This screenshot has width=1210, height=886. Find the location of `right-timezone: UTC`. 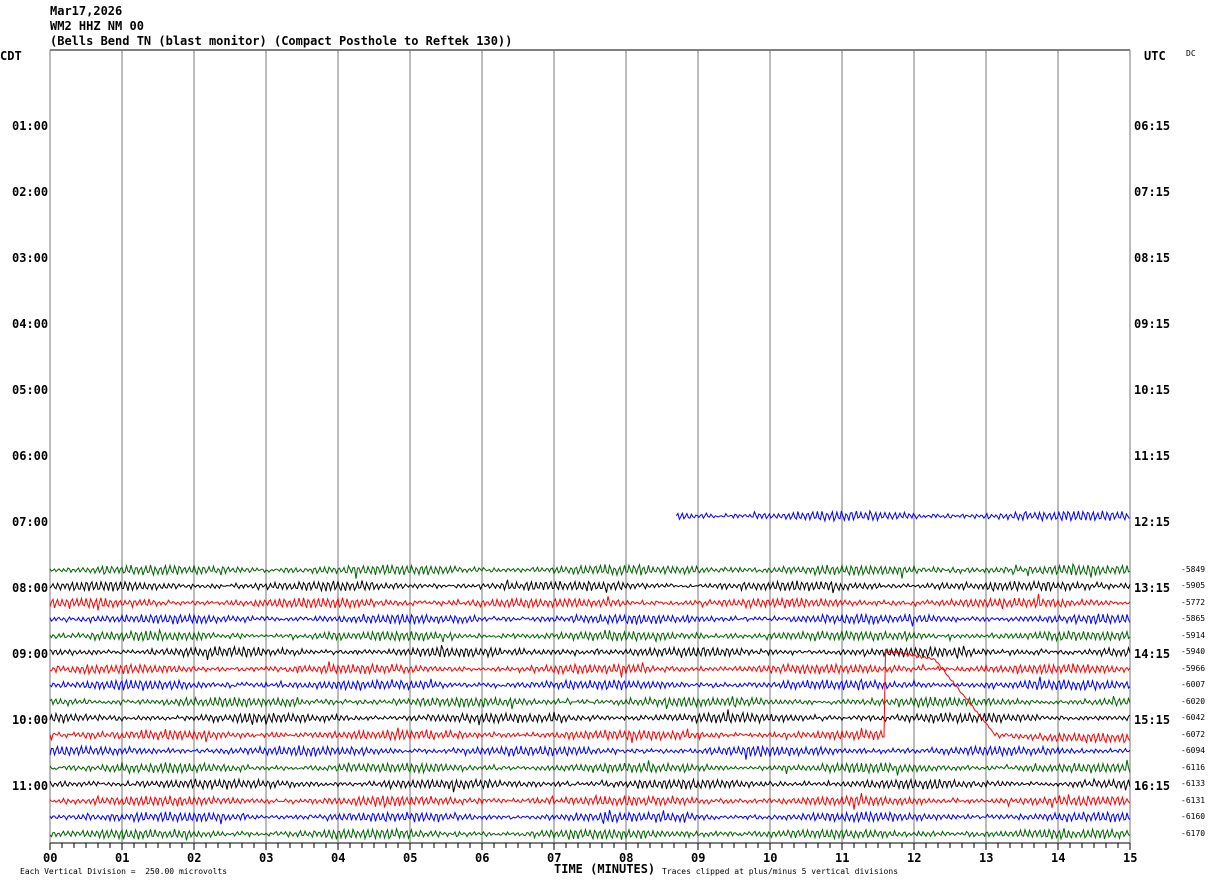

right-timezone: UTC is located at coordinates (1155, 56).